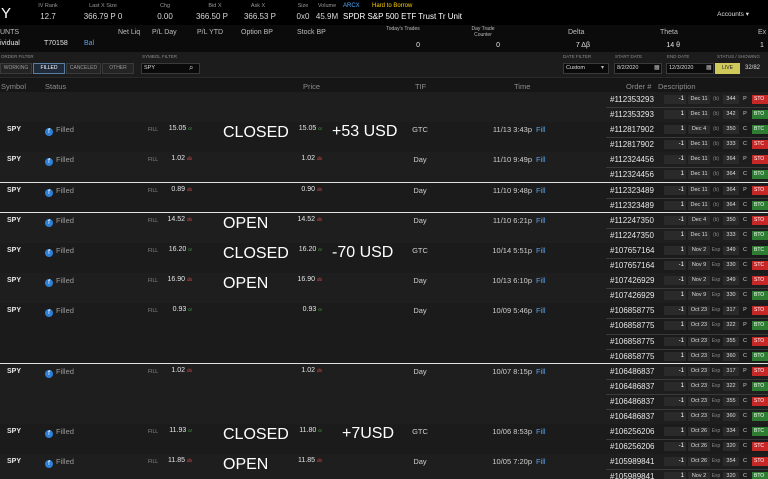  Describe the element at coordinates (687, 190) in the screenshot. I see `order-leg: #112323489 -1 Dec 11 (b) 364 P STO` at that location.